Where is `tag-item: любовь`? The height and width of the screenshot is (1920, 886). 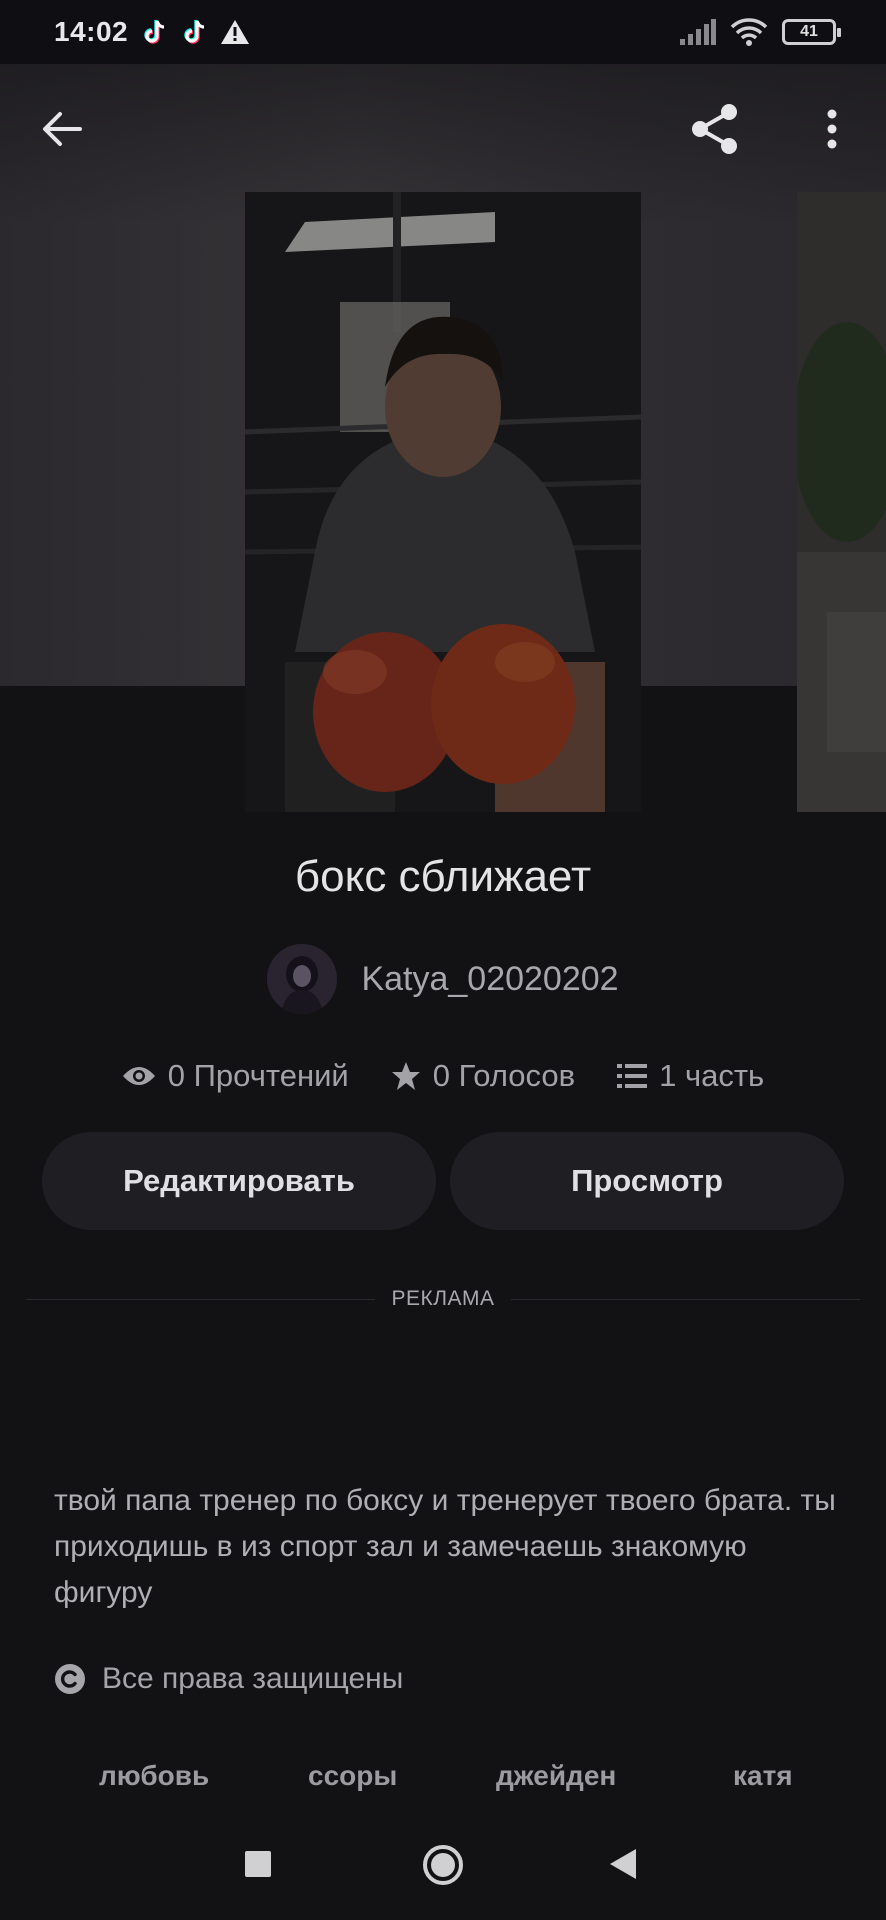 tag-item: любовь is located at coordinates (154, 1776).